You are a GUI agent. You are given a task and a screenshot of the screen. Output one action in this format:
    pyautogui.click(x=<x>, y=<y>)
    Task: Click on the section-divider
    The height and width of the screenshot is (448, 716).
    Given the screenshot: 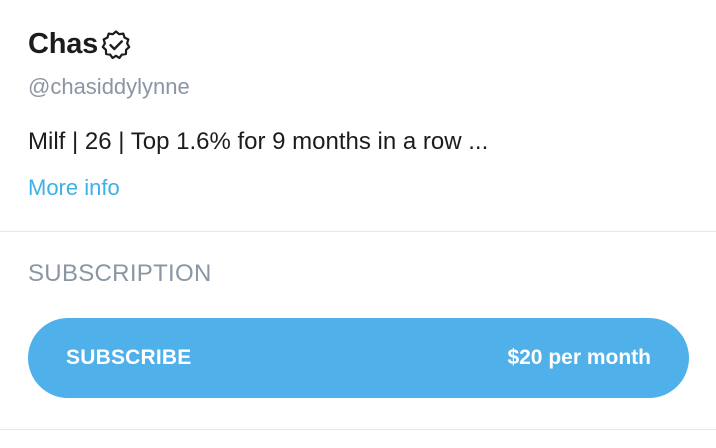 What is the action you would take?
    pyautogui.click(x=358, y=231)
    